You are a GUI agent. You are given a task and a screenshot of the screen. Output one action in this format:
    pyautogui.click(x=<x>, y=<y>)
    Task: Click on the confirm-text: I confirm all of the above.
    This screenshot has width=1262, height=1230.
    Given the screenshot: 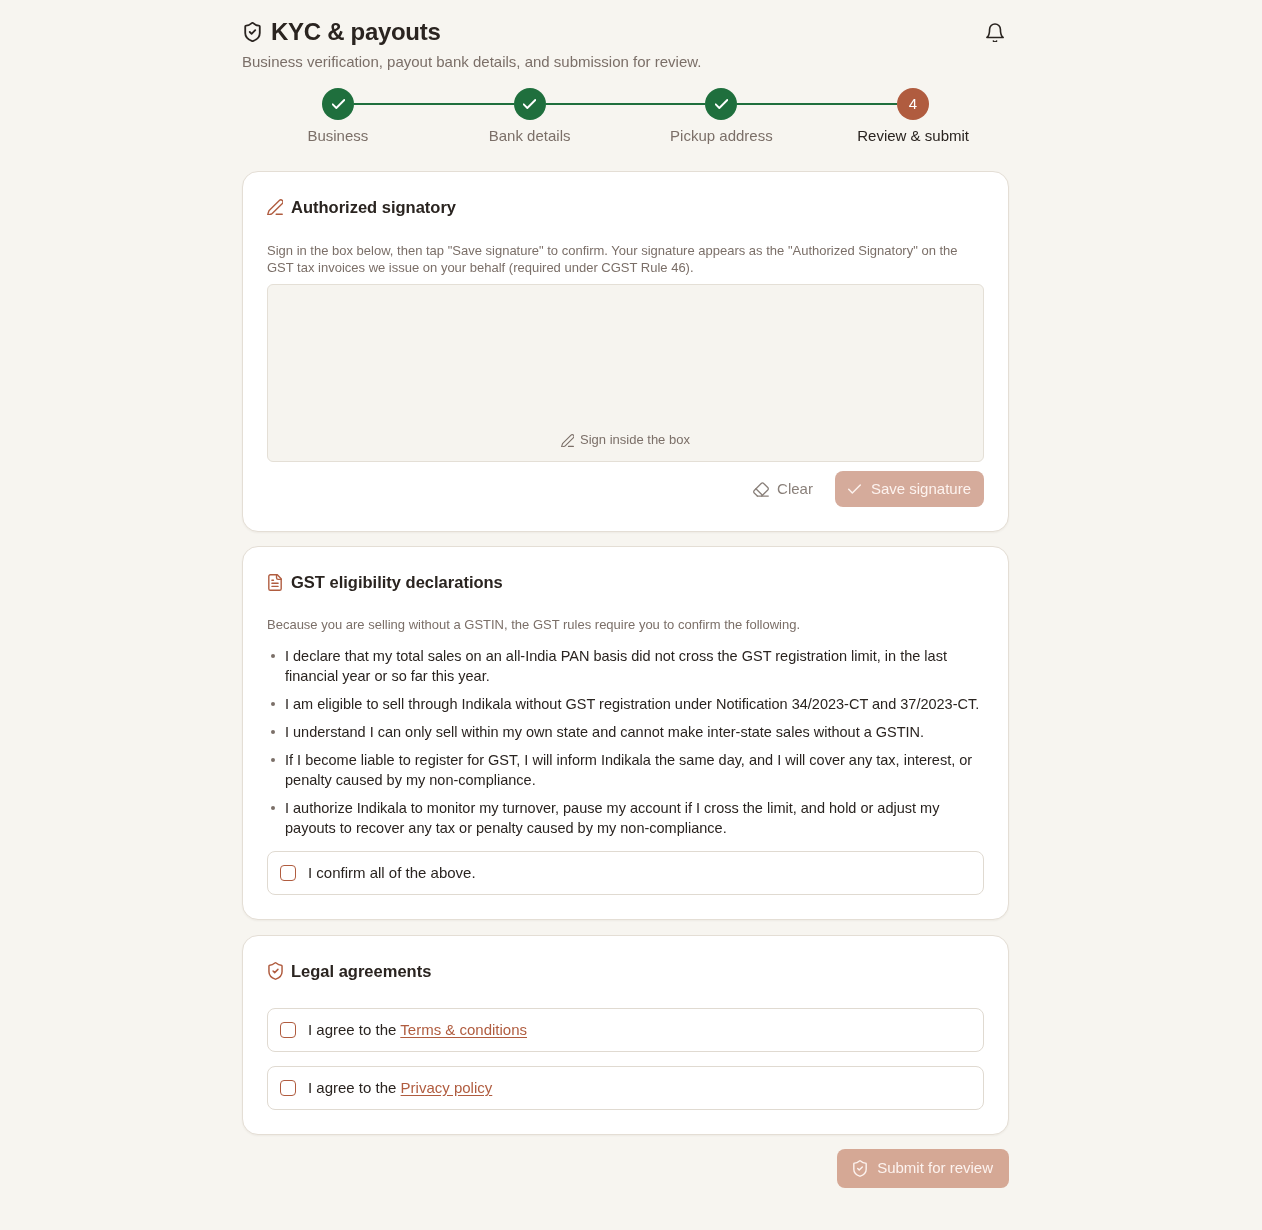 What is the action you would take?
    pyautogui.click(x=392, y=873)
    